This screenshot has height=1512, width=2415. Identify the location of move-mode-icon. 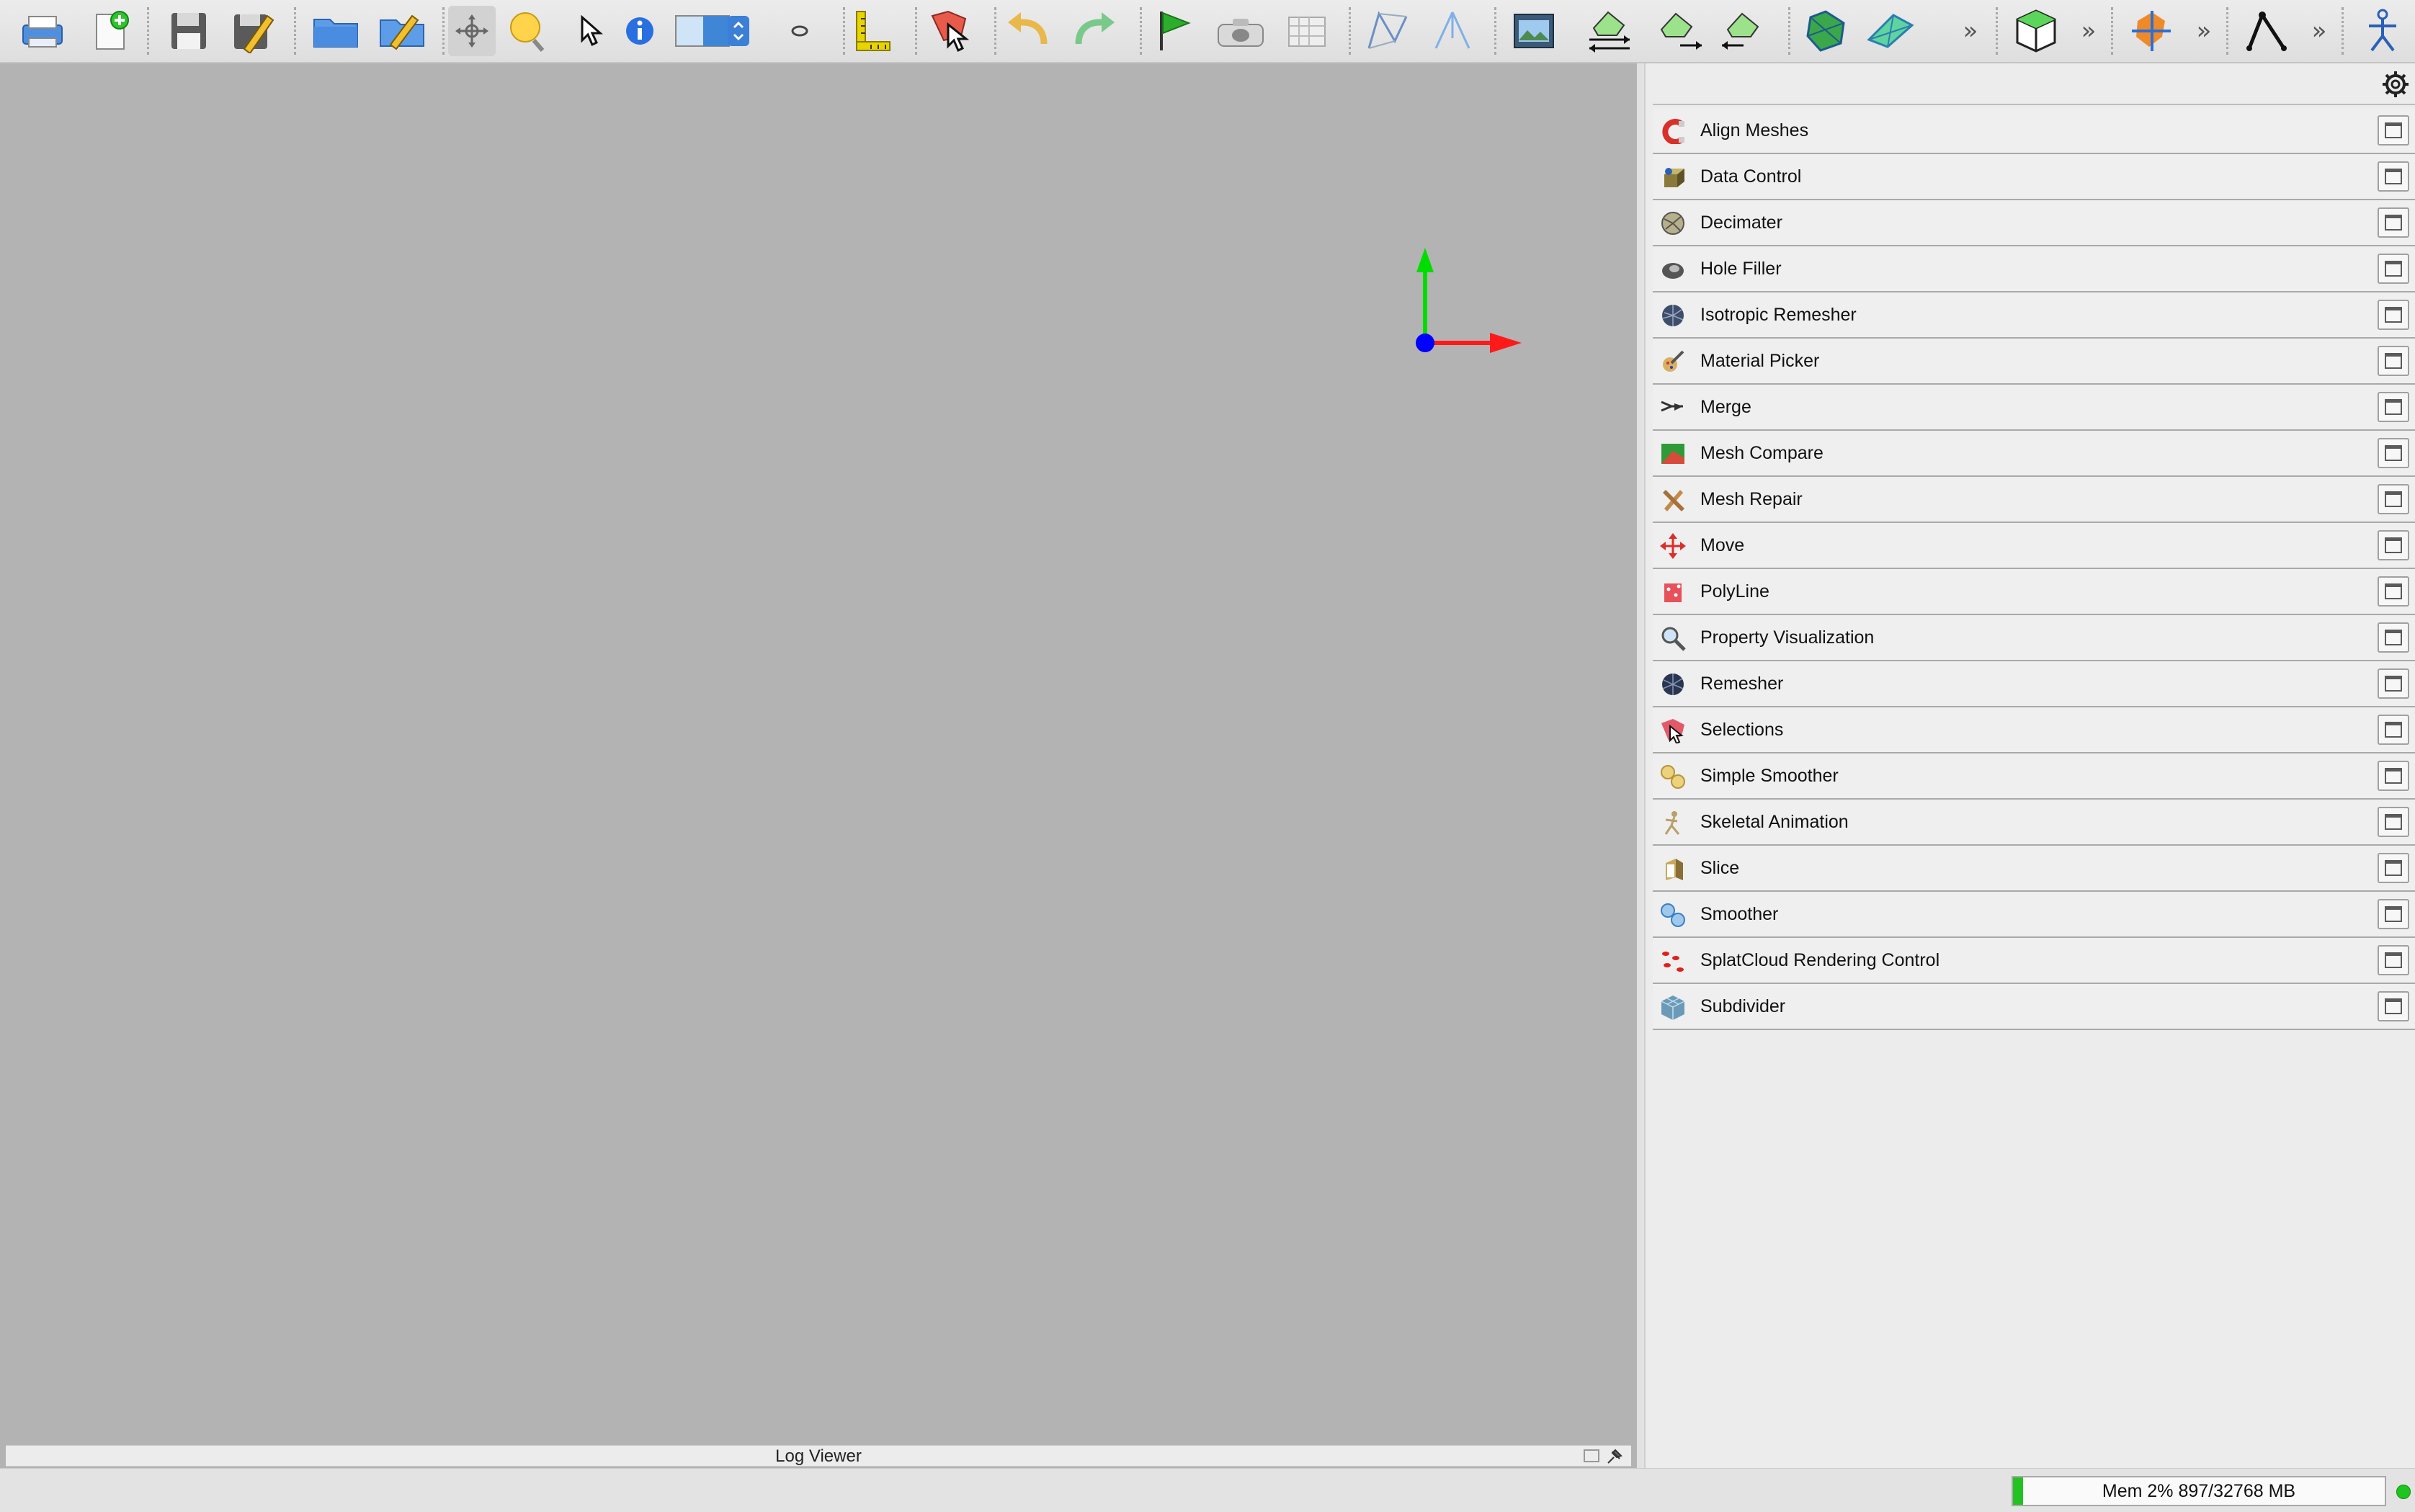
(472, 31).